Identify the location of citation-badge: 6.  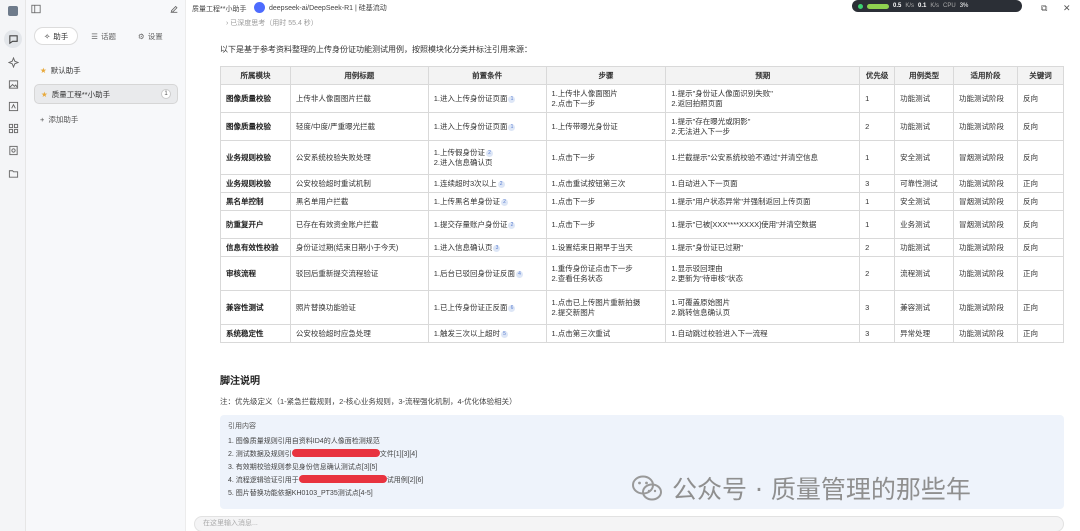
(512, 308).